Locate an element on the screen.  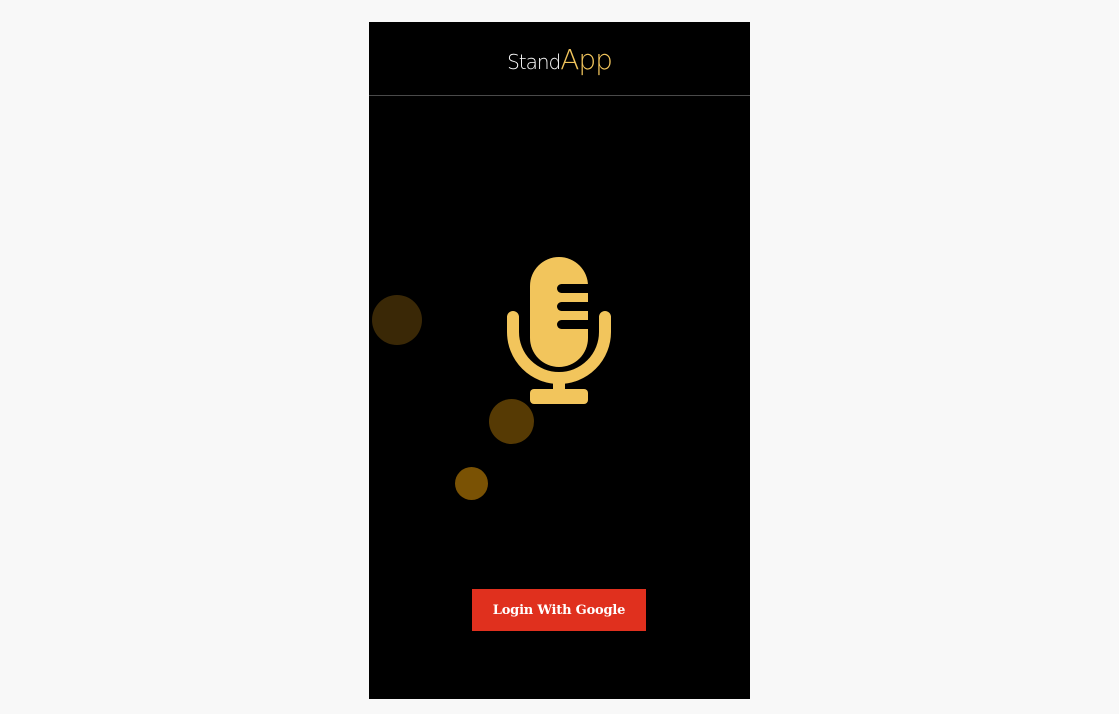
app-header: Stand App is located at coordinates (559, 59).